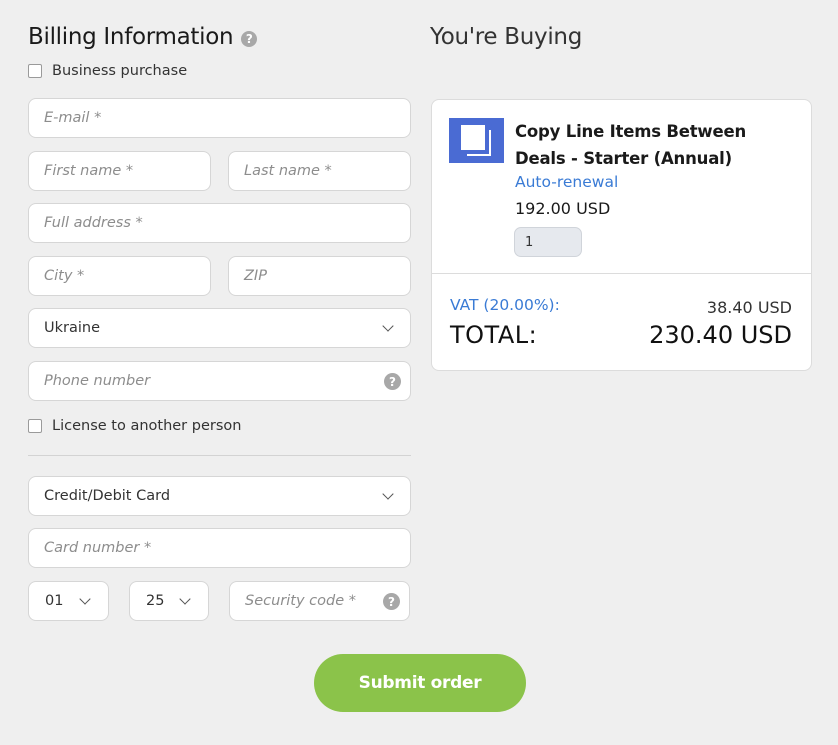  I want to click on phone-placeholder: Phone number, so click(97, 381).